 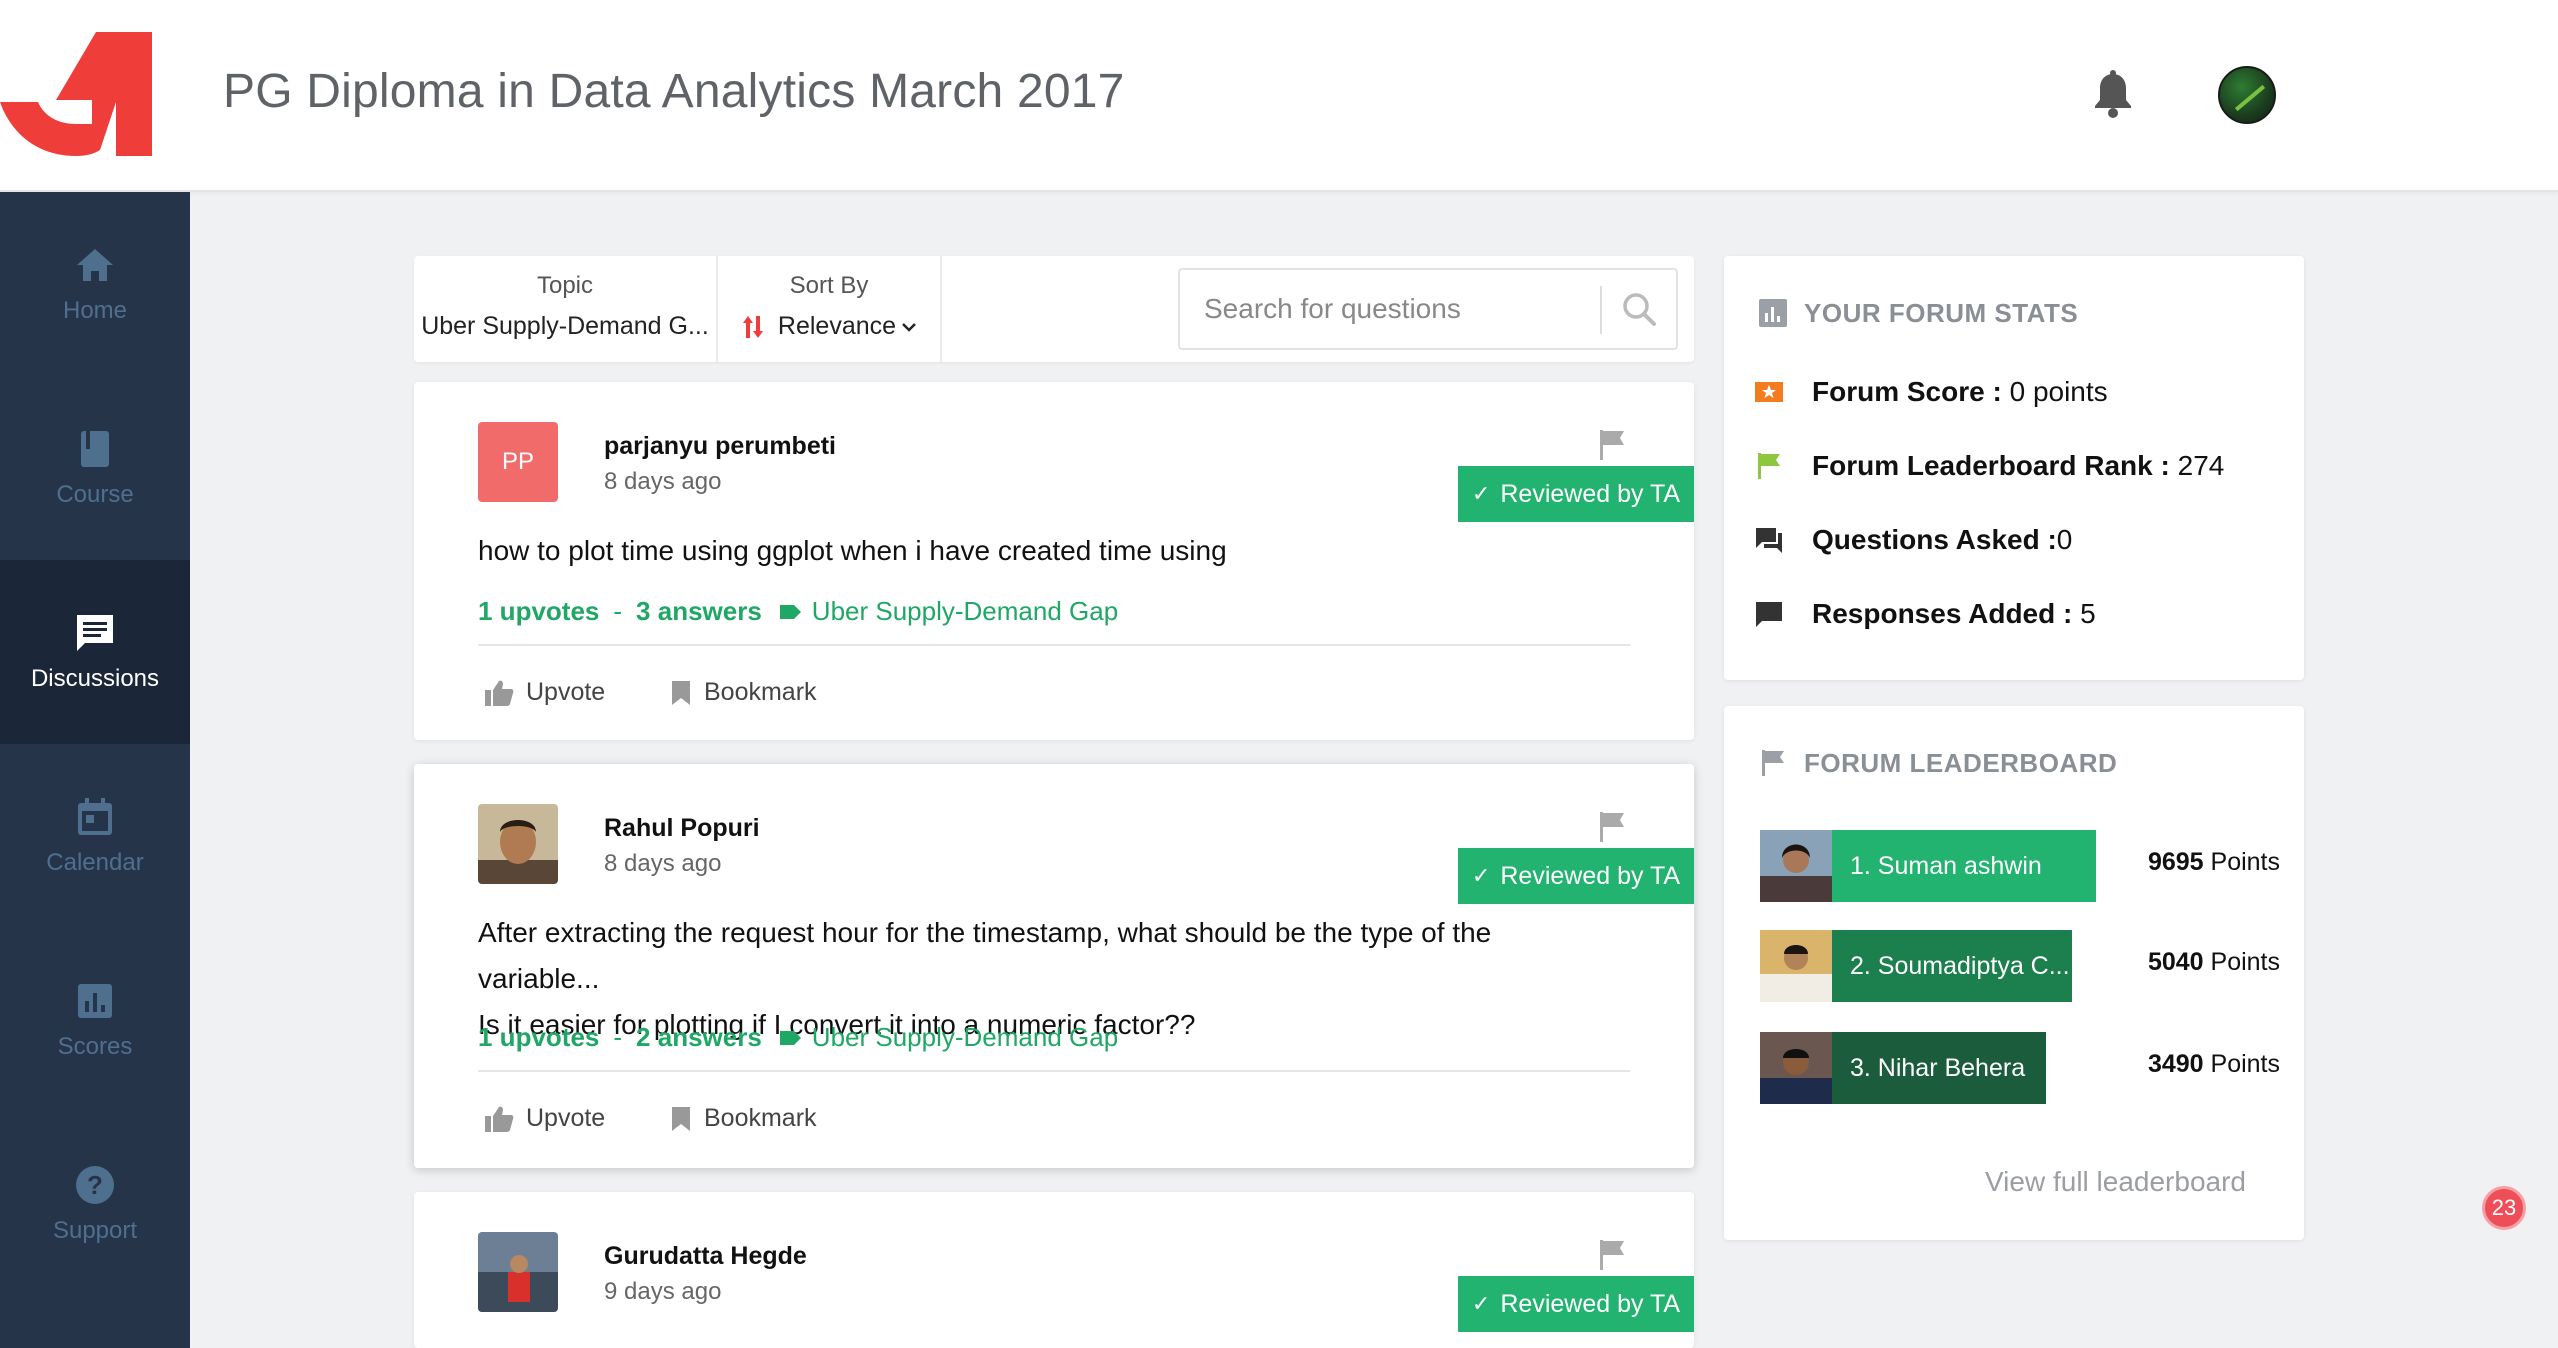 What do you see at coordinates (1601, 310) in the screenshot?
I see `search-divider` at bounding box center [1601, 310].